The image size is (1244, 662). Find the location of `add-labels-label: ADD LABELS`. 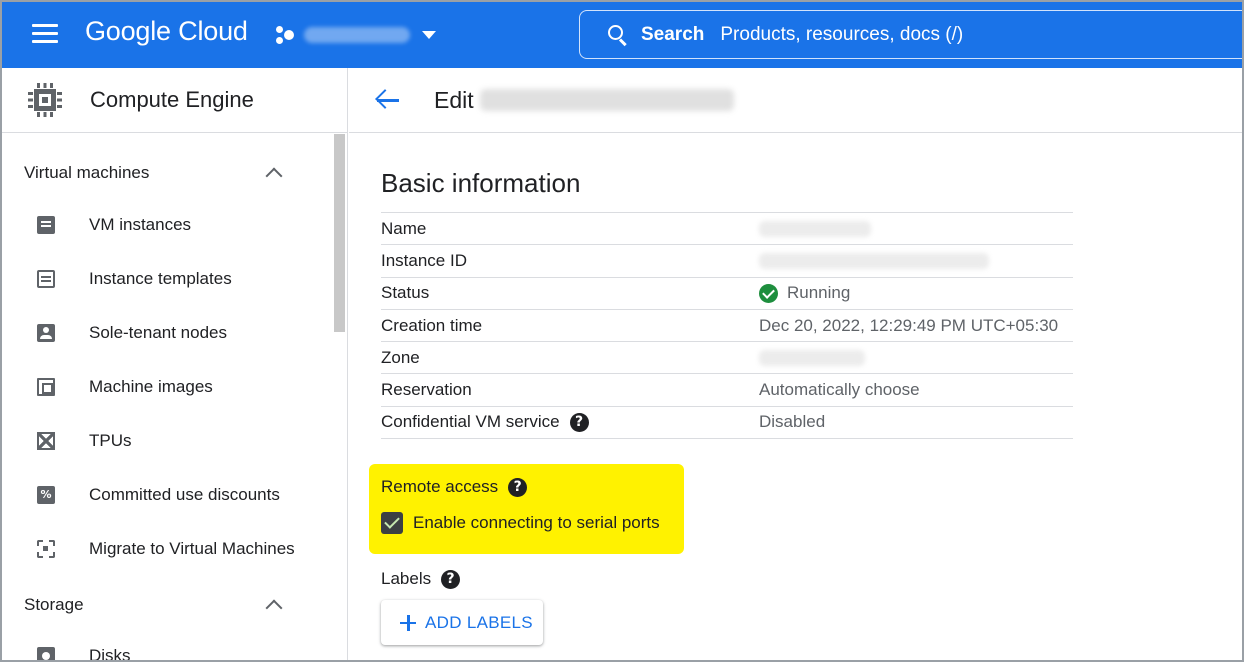

add-labels-label: ADD LABELS is located at coordinates (479, 622).